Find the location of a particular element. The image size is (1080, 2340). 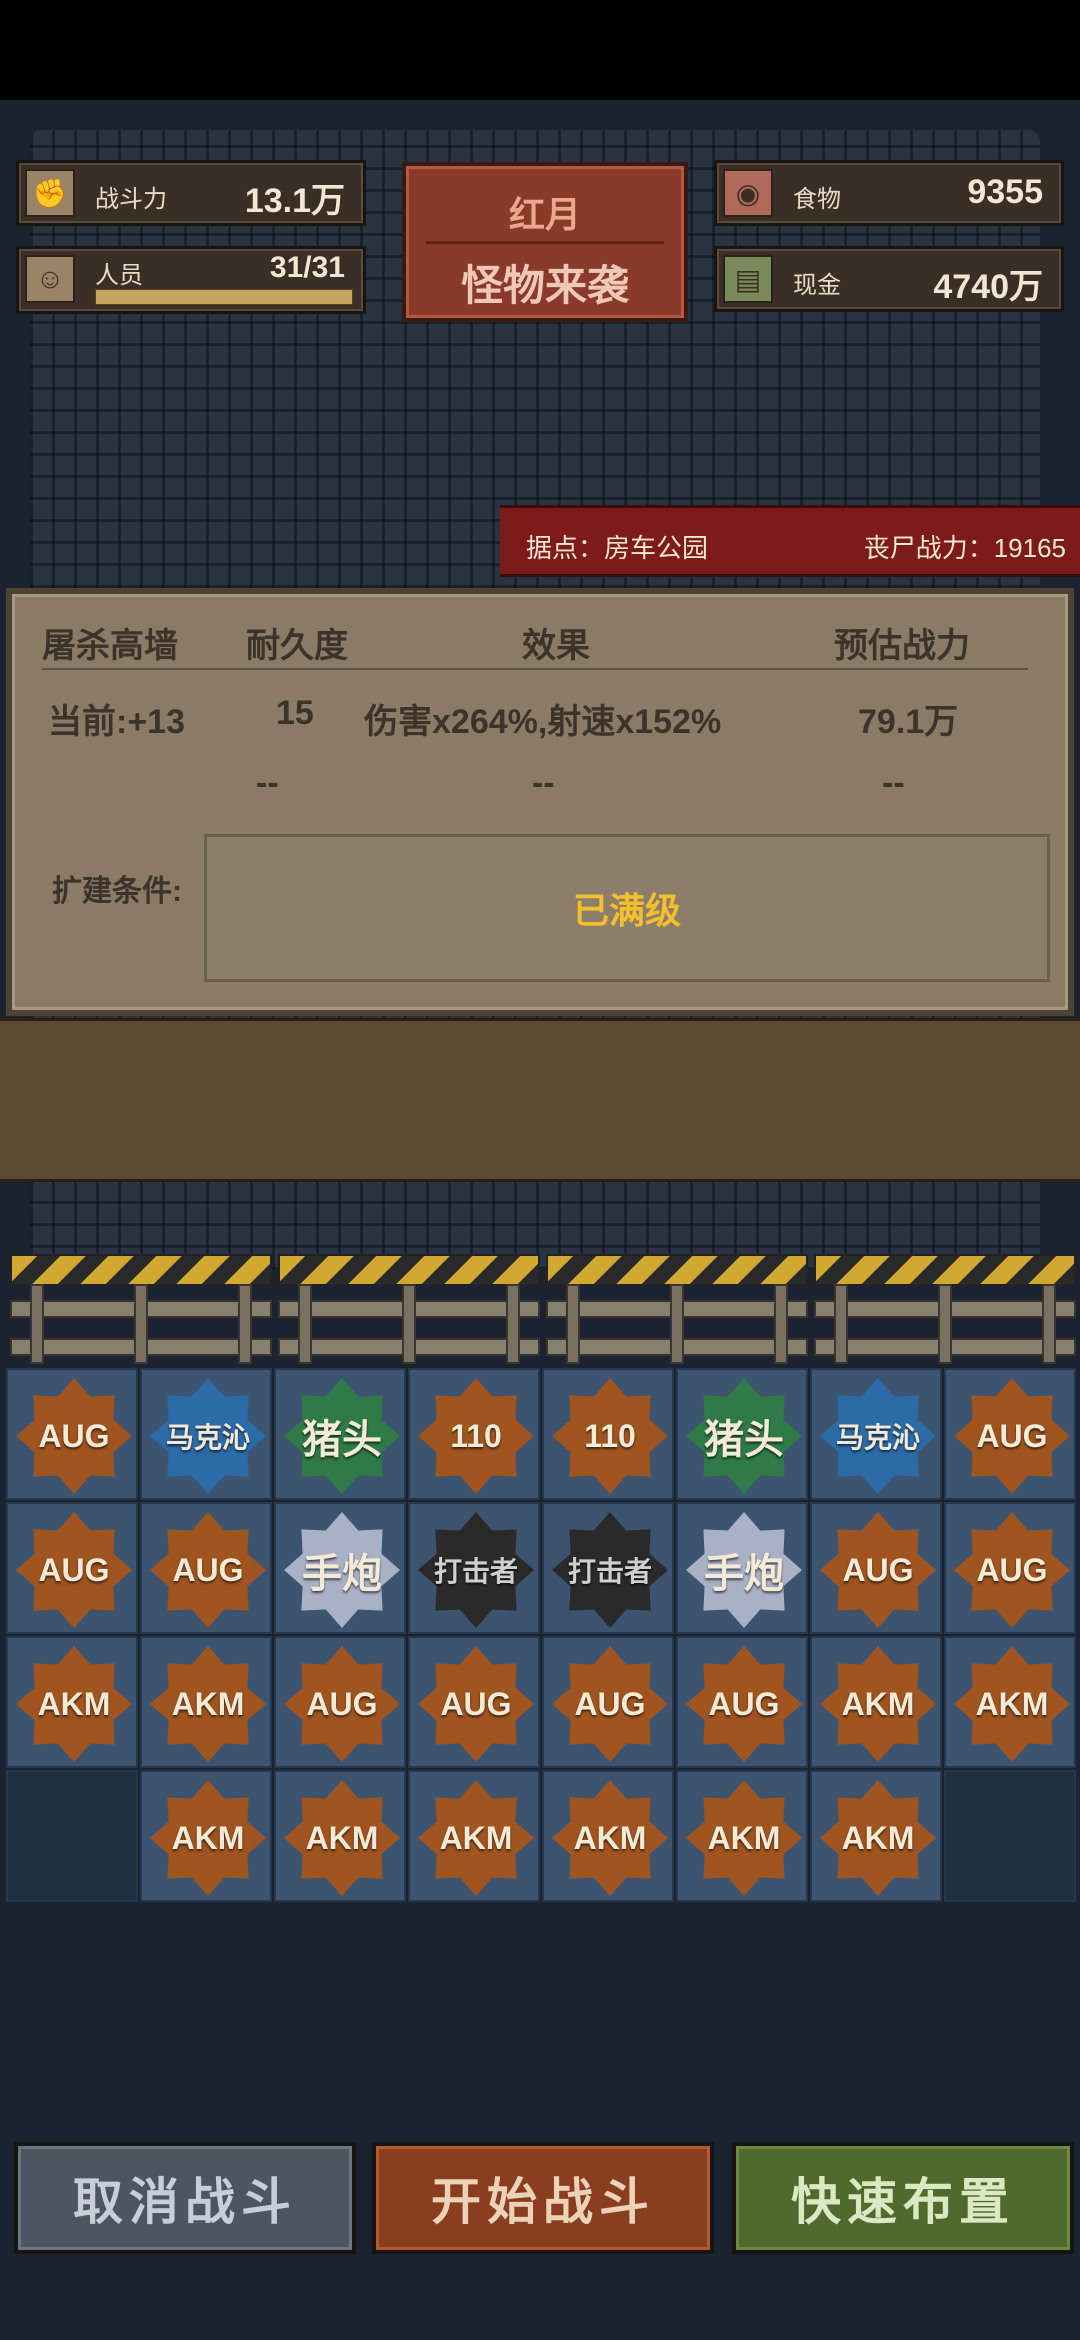

food-value: 9355 is located at coordinates (1005, 192).